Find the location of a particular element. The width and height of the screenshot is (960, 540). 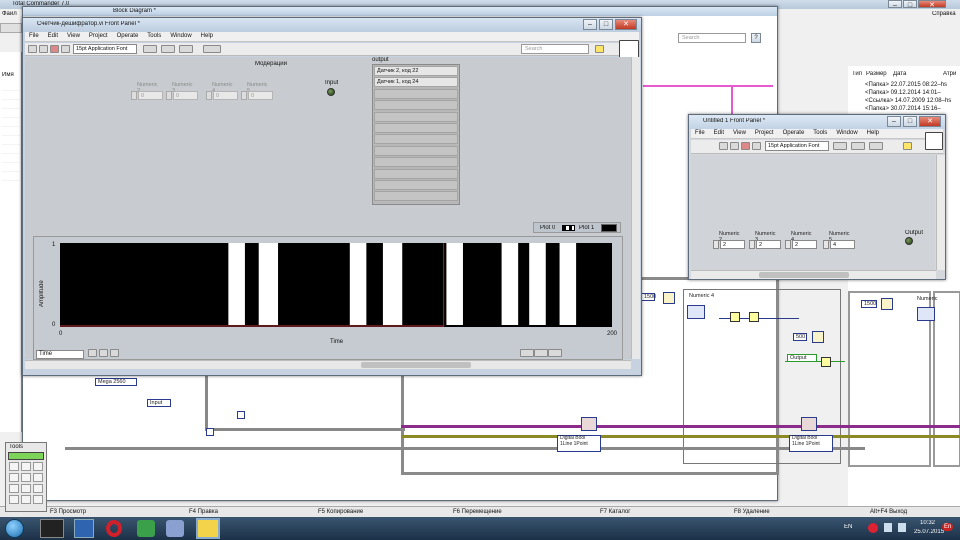

u1-maximize-button: □ is located at coordinates (910, 121).